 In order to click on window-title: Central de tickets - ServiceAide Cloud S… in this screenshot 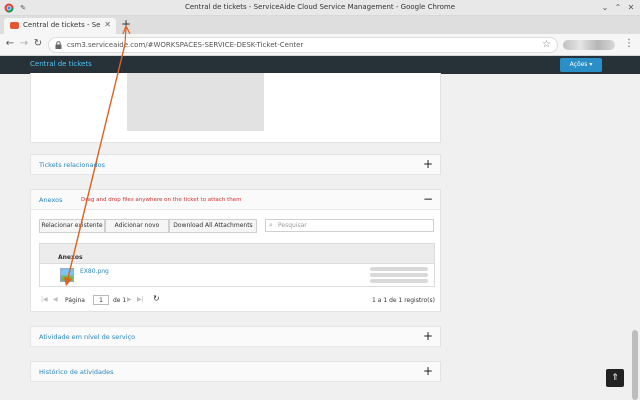, I will do `click(320, 7)`.